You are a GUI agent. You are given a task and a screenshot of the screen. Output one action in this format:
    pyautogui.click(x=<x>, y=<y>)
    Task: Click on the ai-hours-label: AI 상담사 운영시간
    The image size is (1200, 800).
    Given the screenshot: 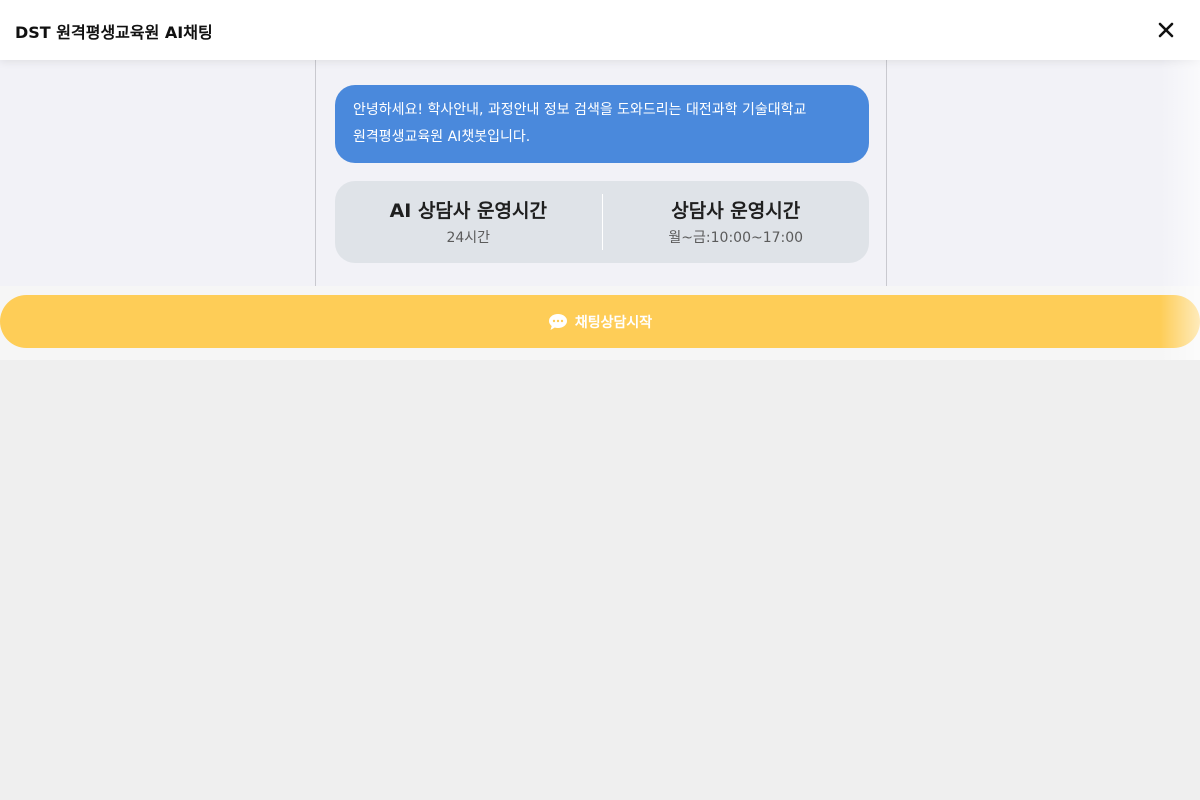 What is the action you would take?
    pyautogui.click(x=468, y=210)
    